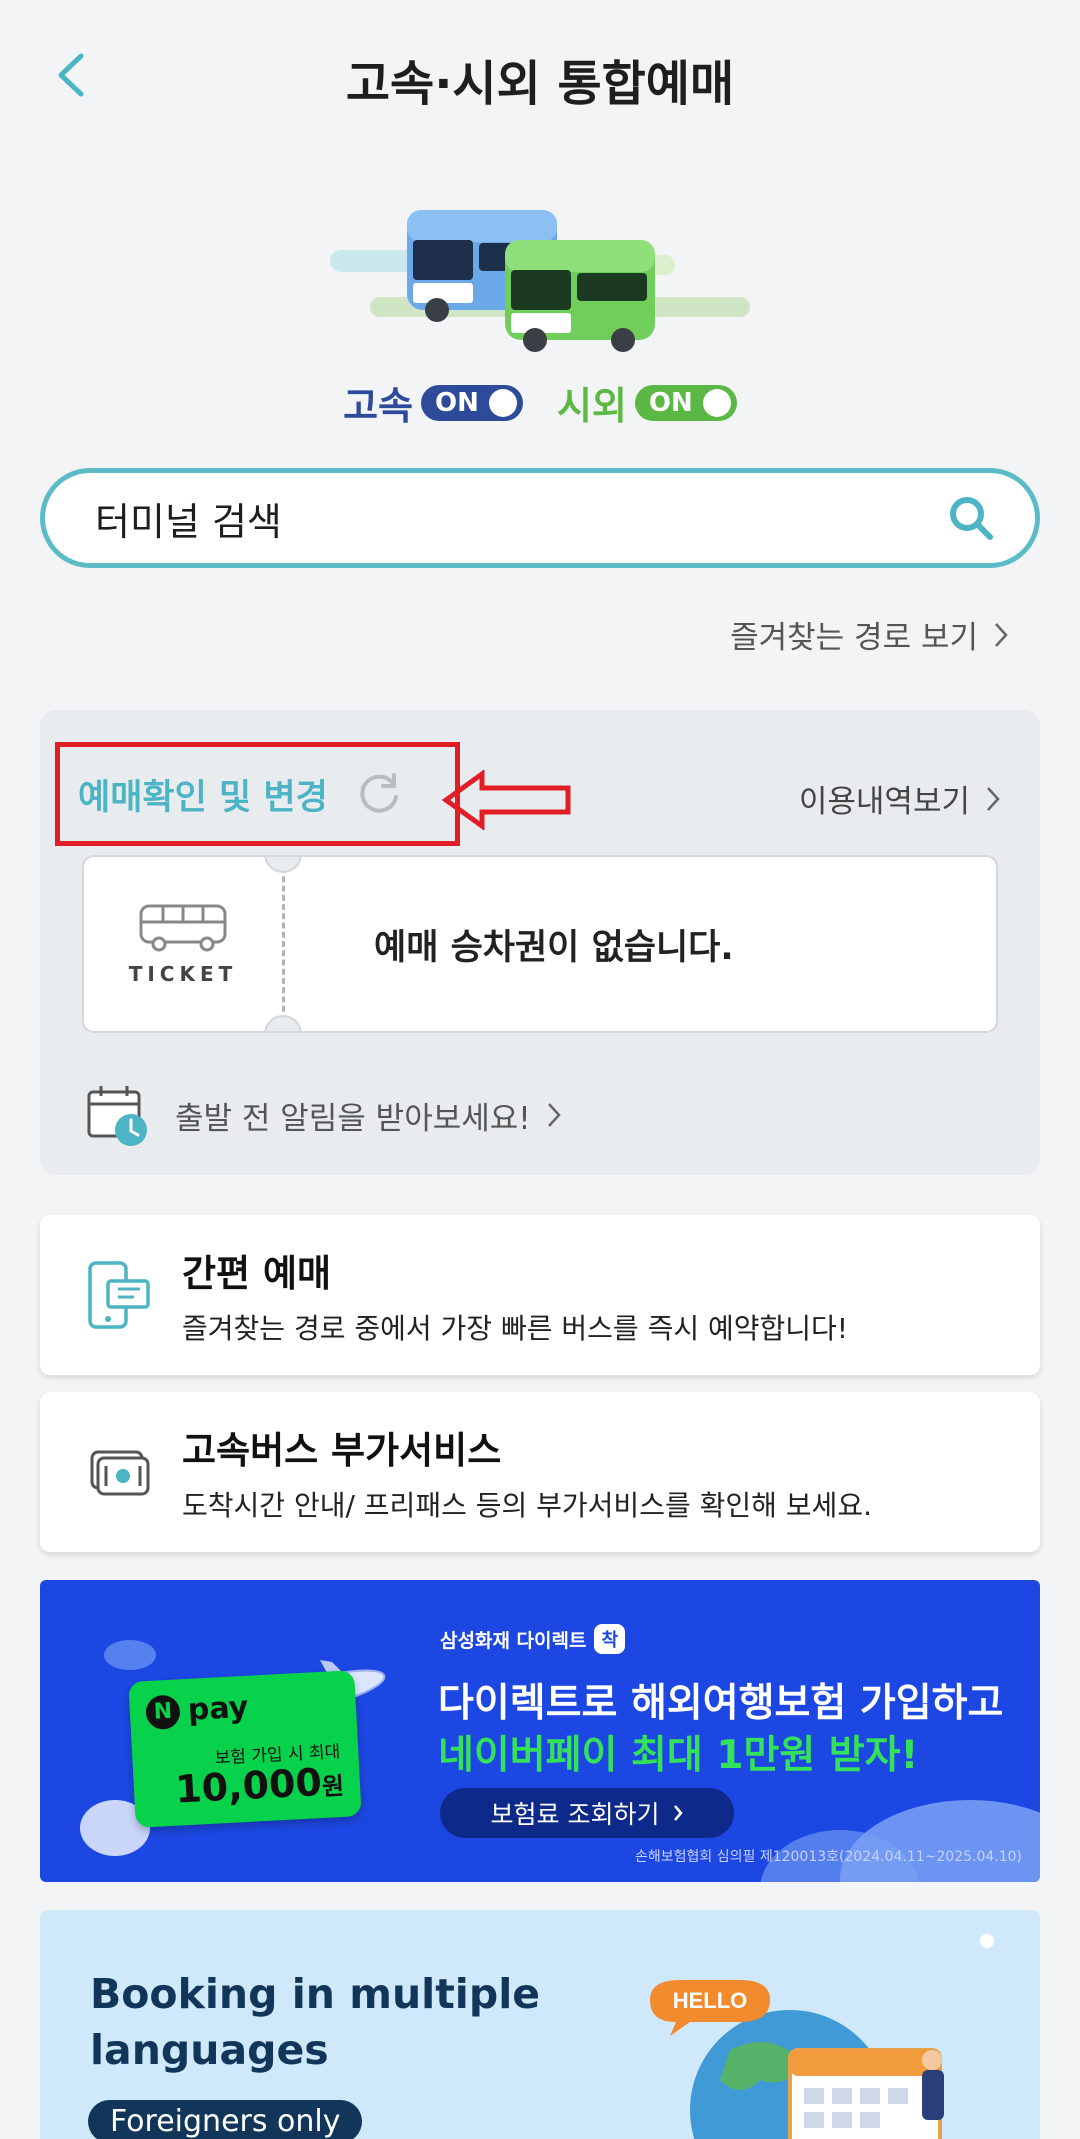 This screenshot has width=1080, height=2139. Describe the element at coordinates (610, 1639) in the screenshot. I see `ad-brand-badge: 착` at that location.